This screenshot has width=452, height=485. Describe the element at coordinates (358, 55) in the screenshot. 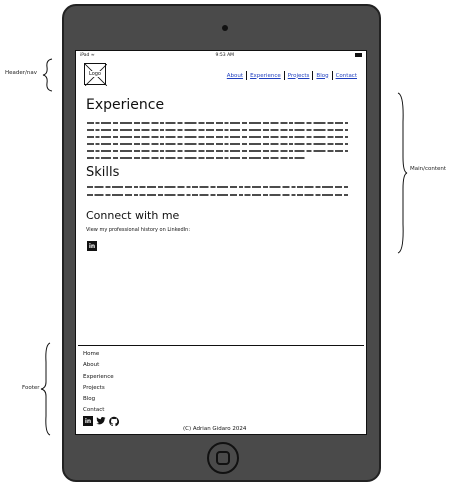

I see `battery-icon` at that location.